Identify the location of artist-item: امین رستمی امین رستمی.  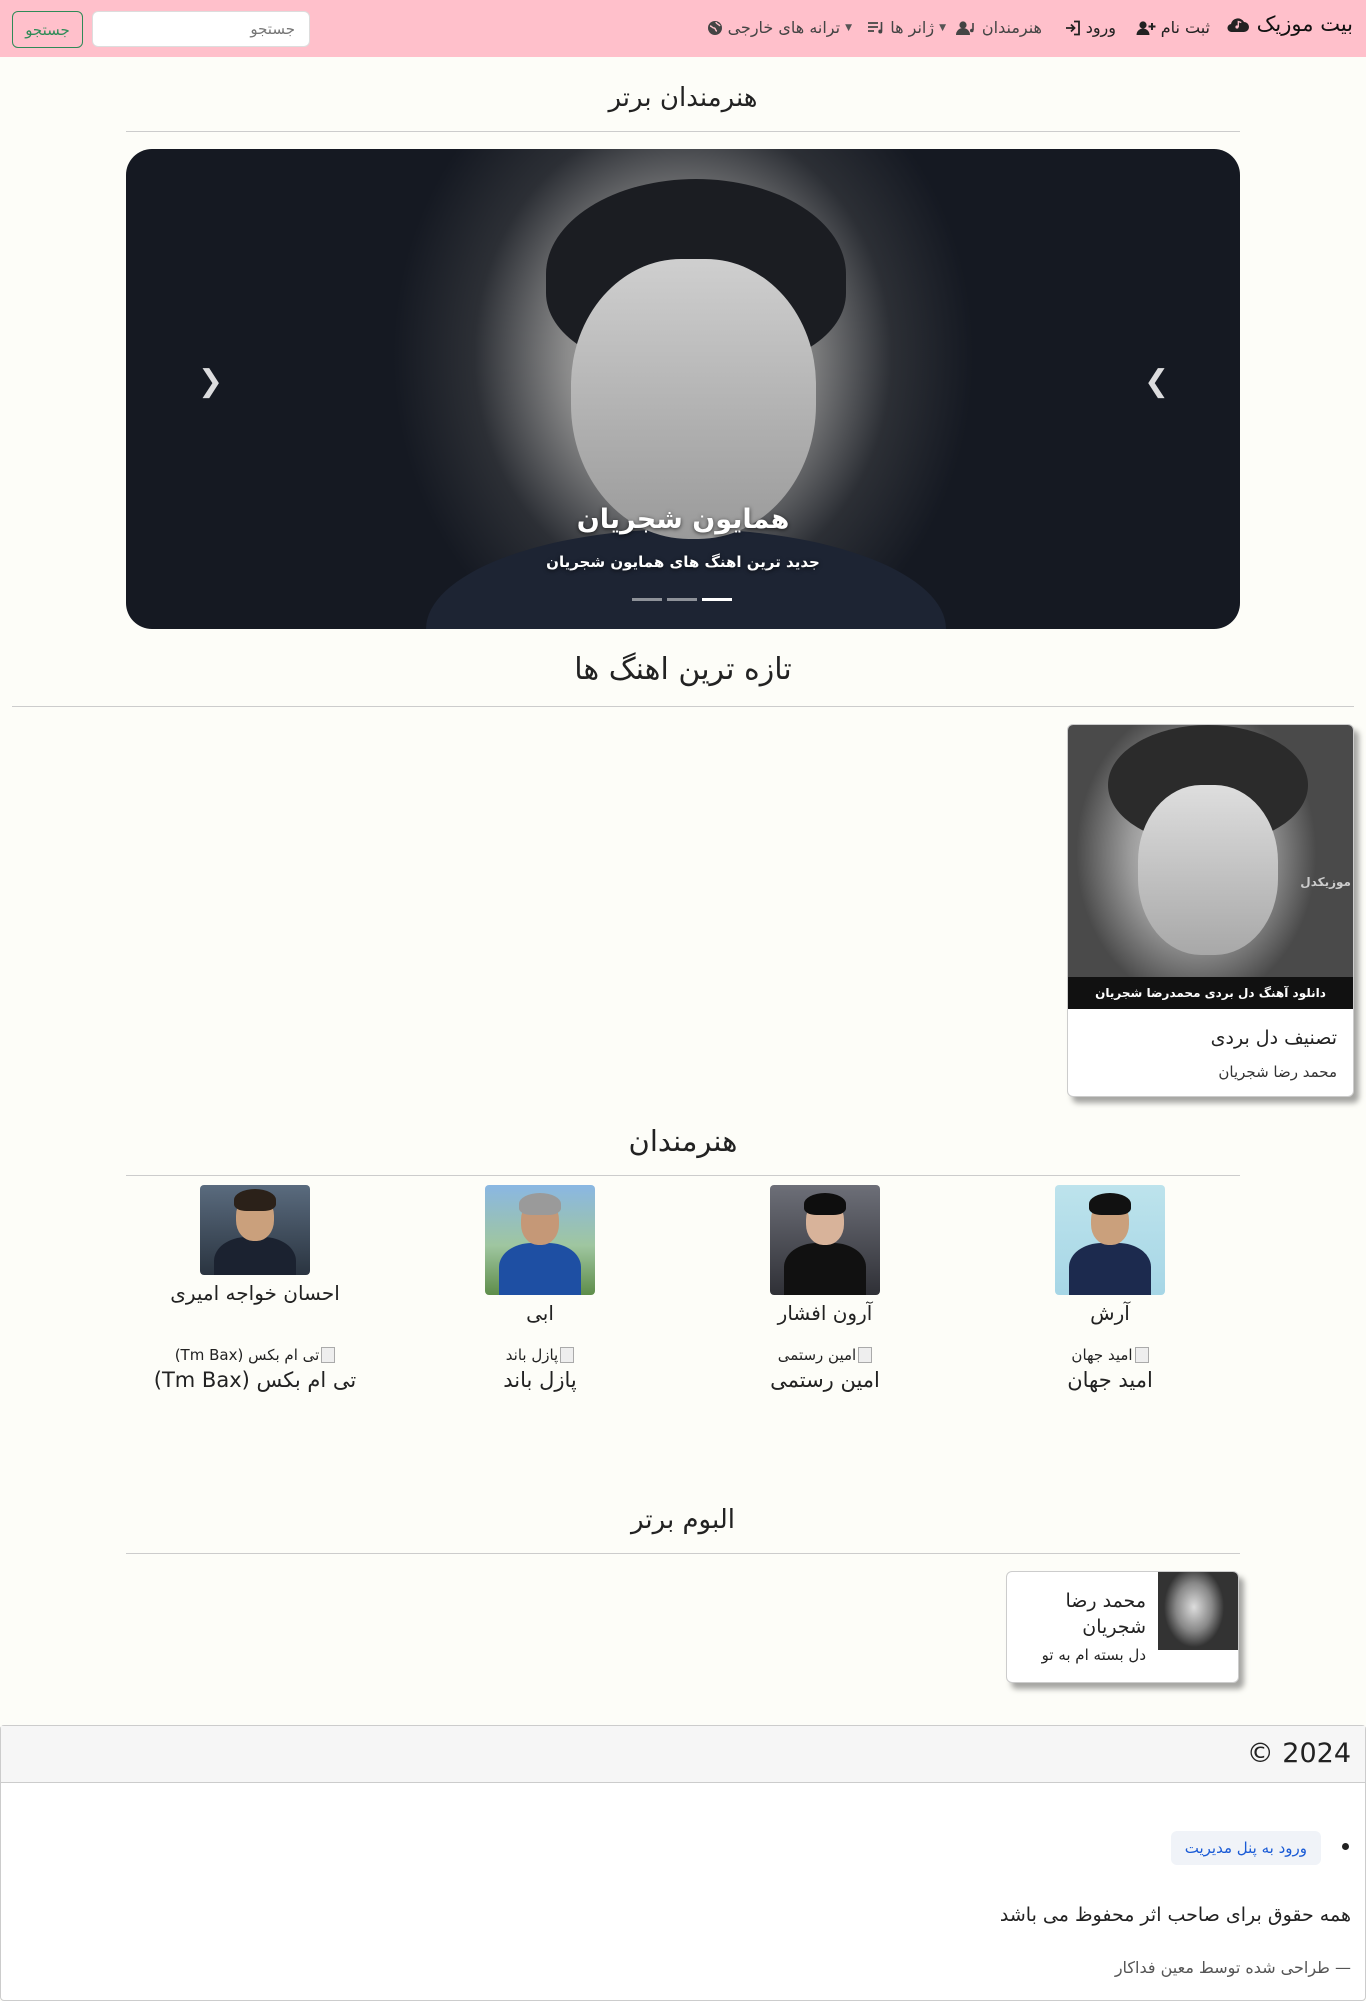
(825, 1369).